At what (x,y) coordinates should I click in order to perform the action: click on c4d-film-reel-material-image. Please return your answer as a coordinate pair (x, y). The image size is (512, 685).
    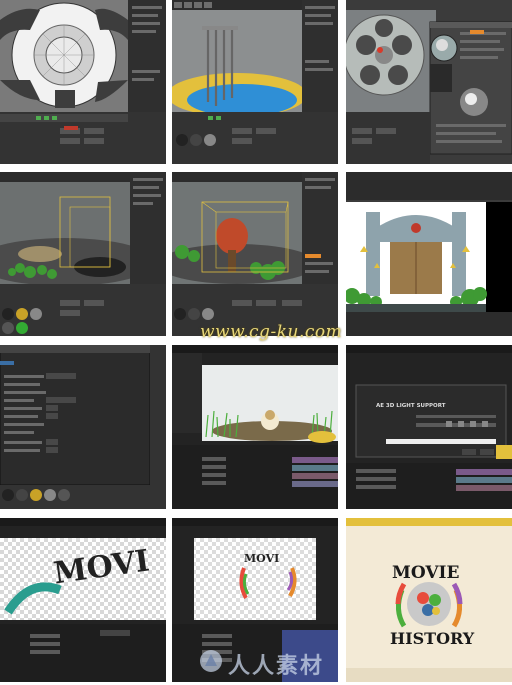
    Looking at the image, I should click on (429, 82).